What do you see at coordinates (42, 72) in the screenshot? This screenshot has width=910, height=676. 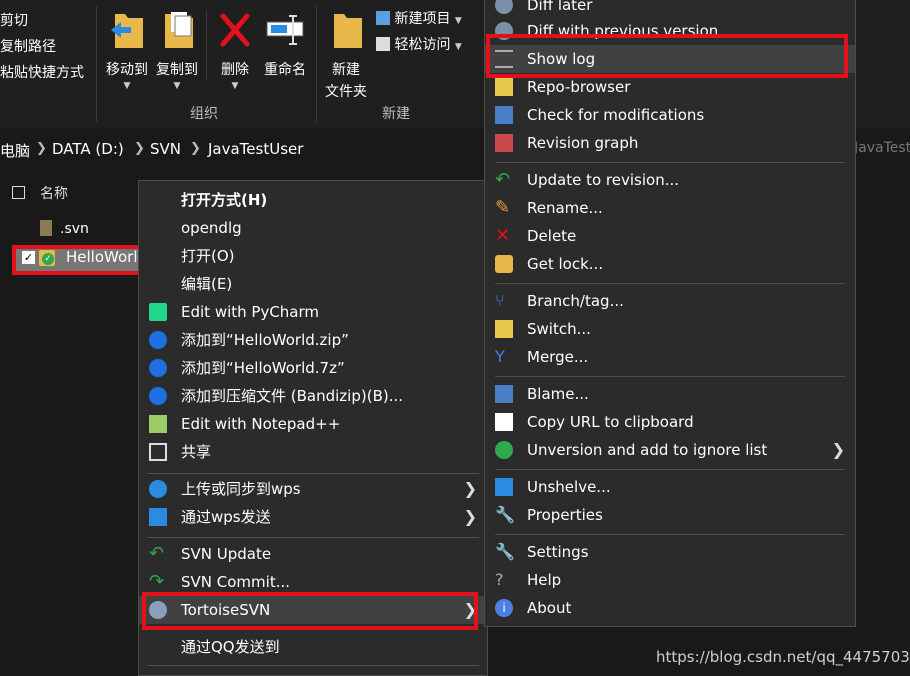 I see `paste-shortcut-button: 粘贴快捷方式` at bounding box center [42, 72].